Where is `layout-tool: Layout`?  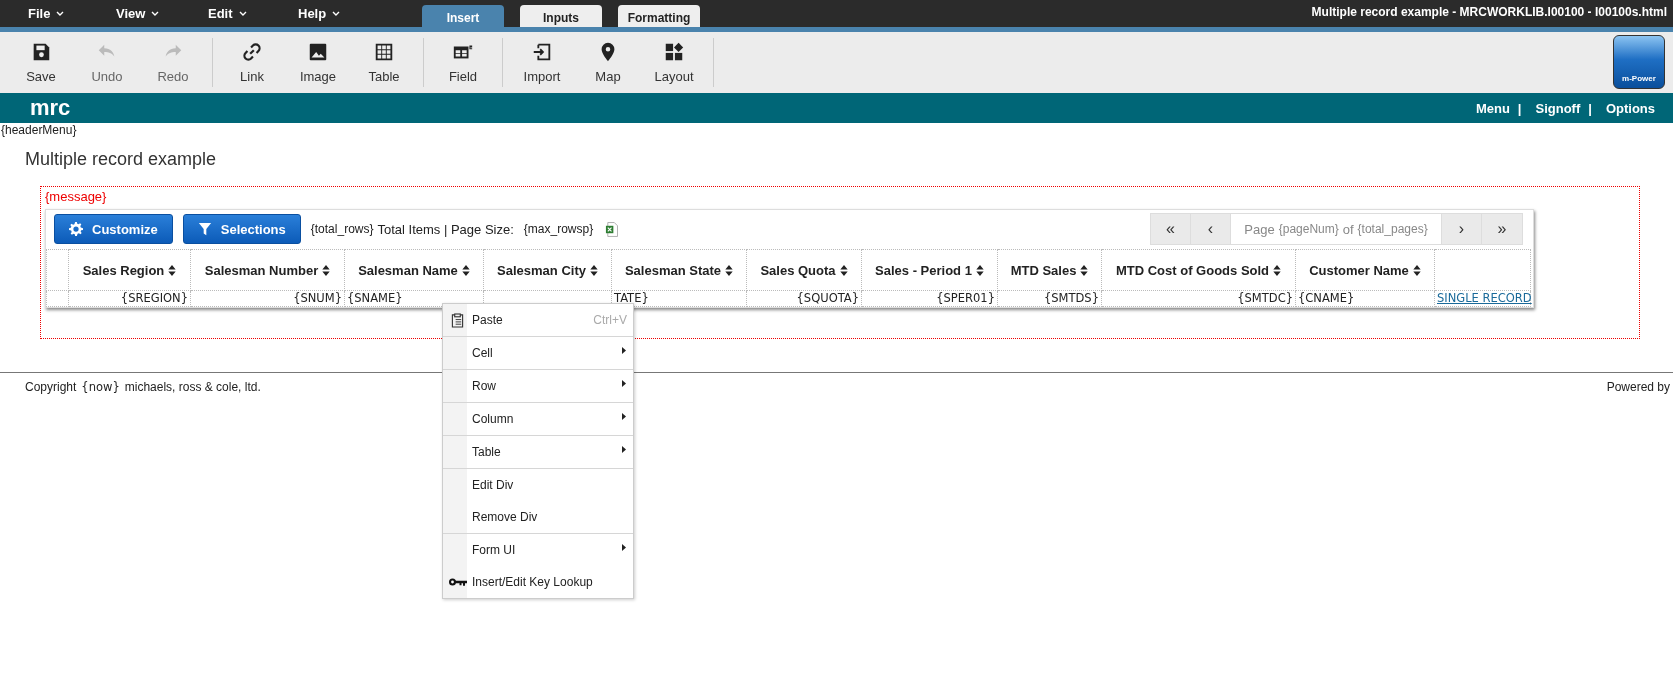
layout-tool: Layout is located at coordinates (674, 62).